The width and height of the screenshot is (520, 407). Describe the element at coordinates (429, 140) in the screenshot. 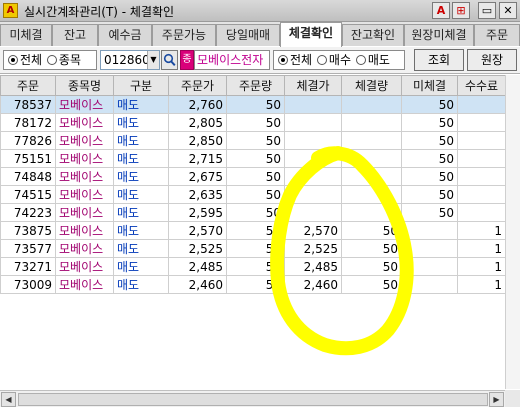

I see `table-cell-col-unfilled: 50` at that location.